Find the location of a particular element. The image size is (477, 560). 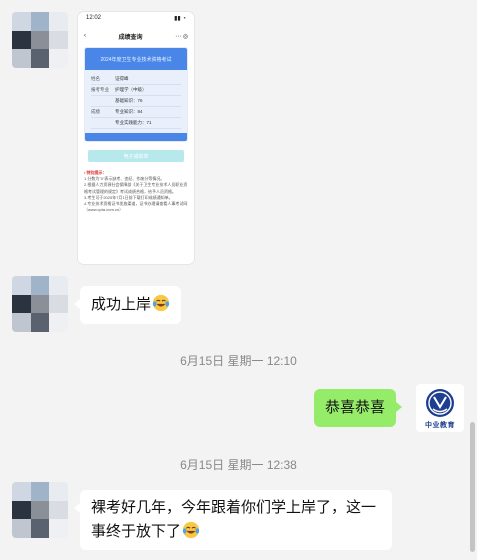

back-icon: ‹ is located at coordinates (85, 36).